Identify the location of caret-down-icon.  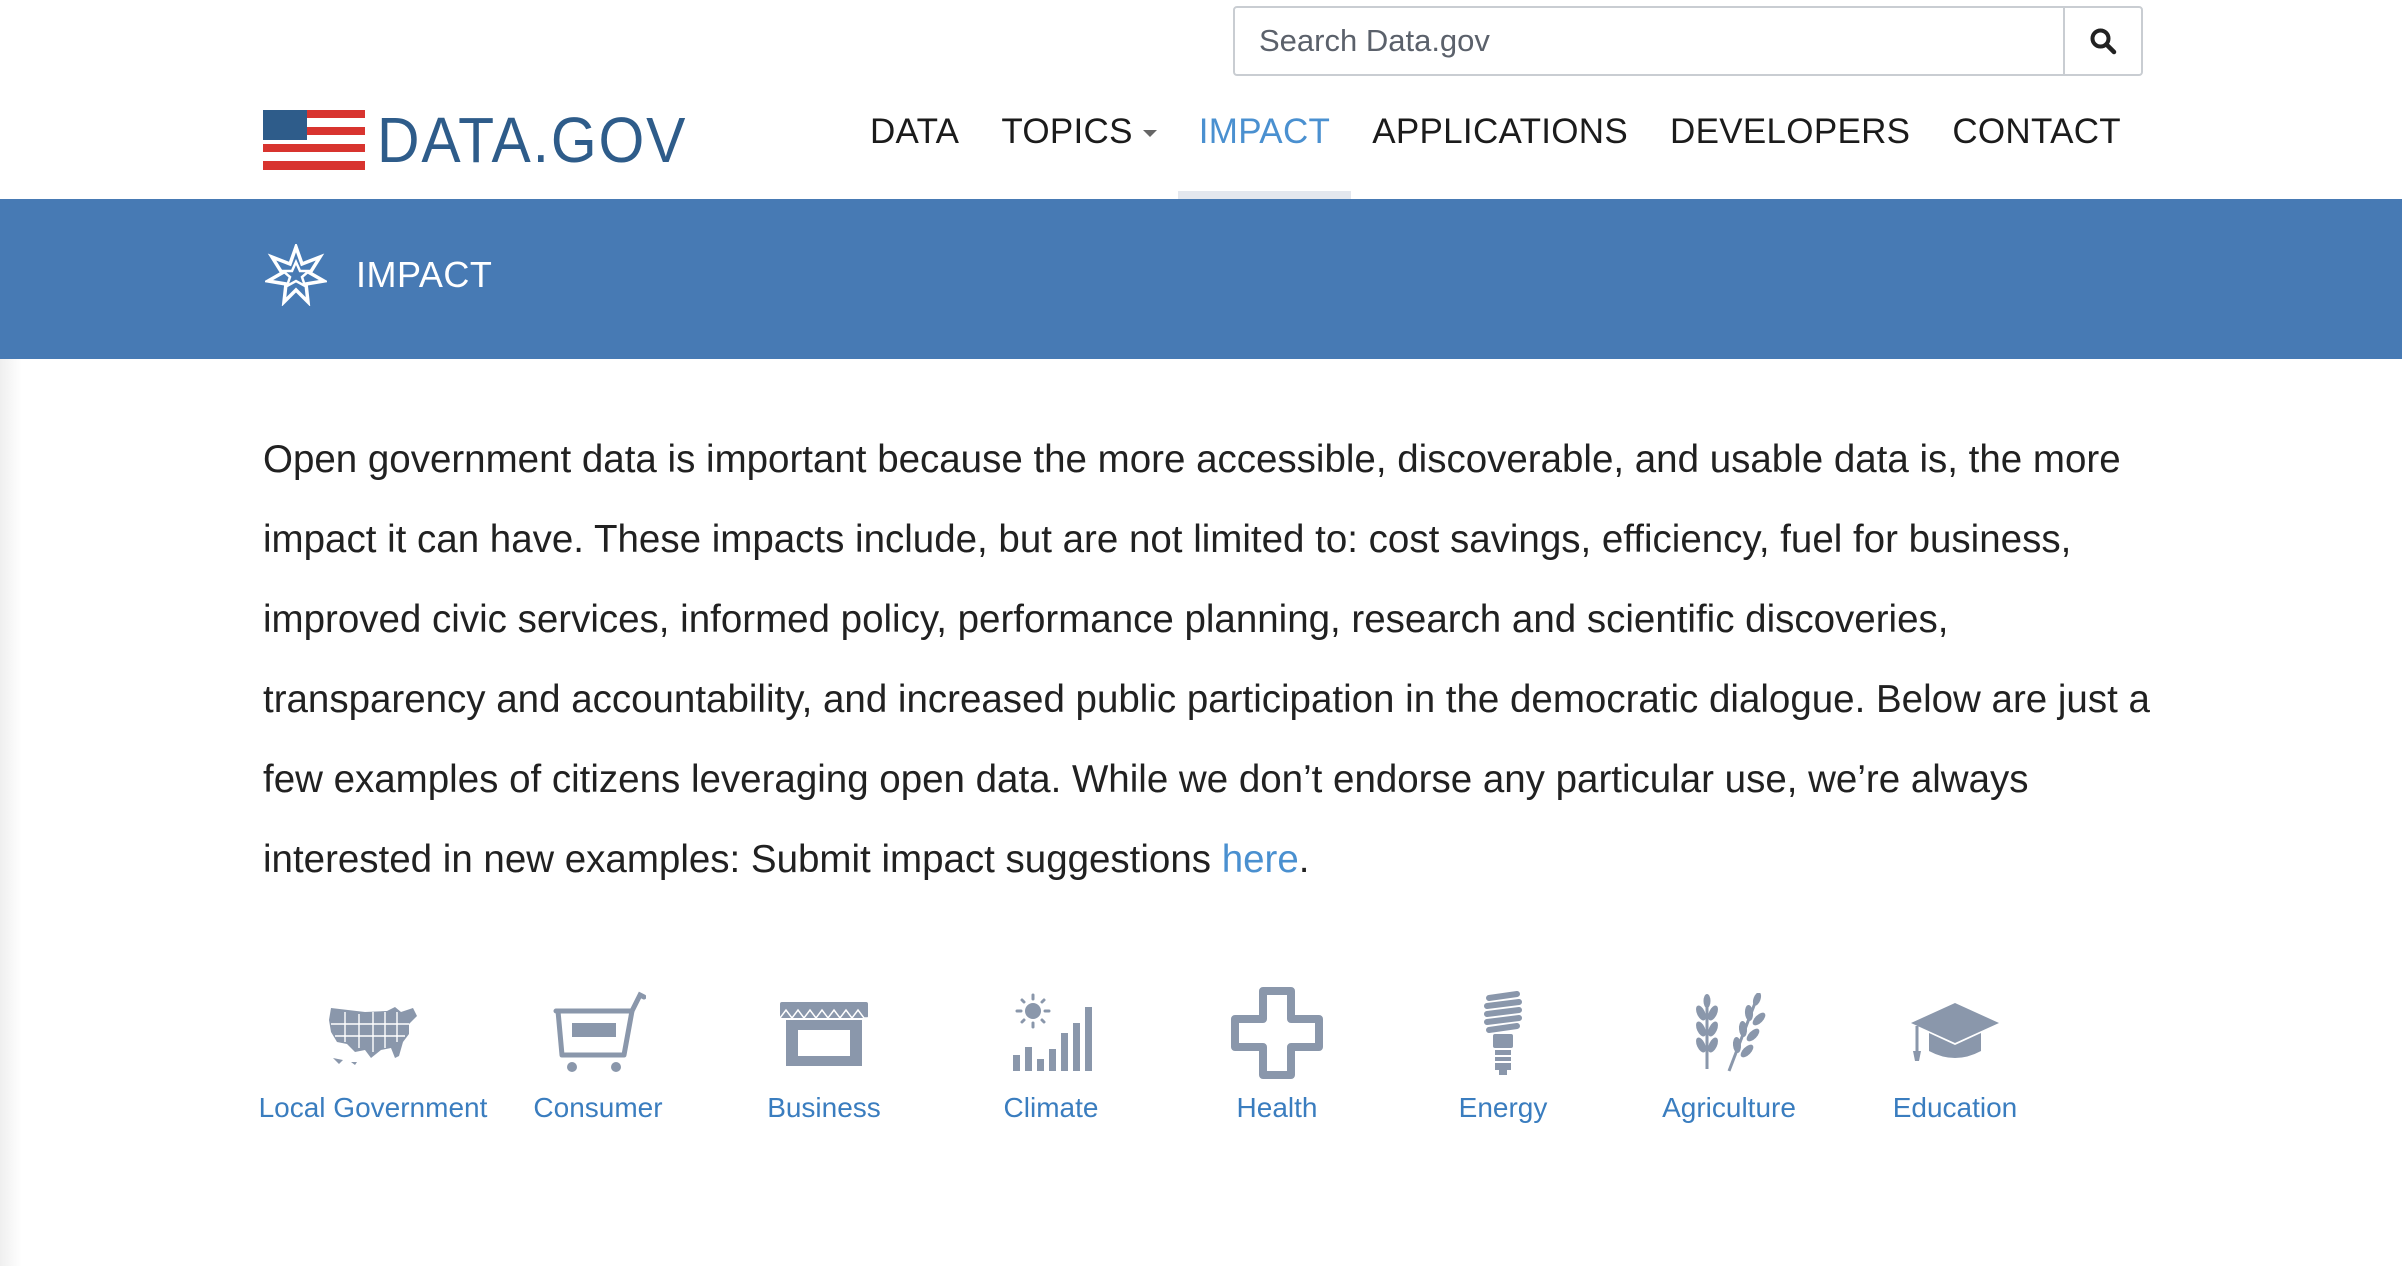
(1149, 134).